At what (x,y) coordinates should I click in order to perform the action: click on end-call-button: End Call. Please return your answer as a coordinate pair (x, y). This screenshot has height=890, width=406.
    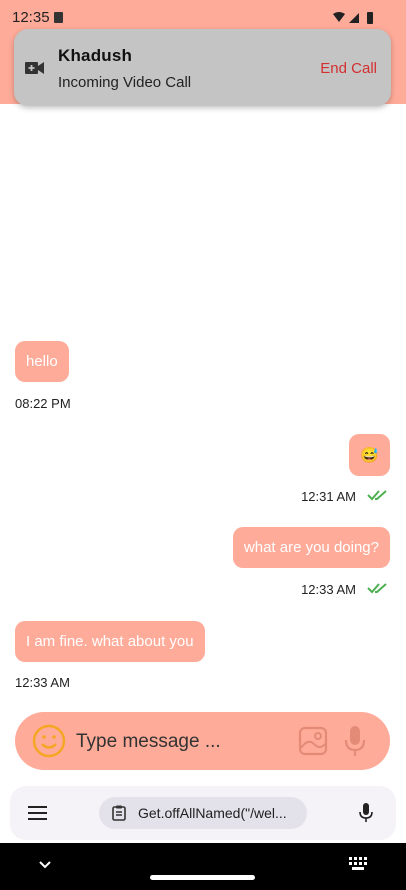
    Looking at the image, I should click on (348, 68).